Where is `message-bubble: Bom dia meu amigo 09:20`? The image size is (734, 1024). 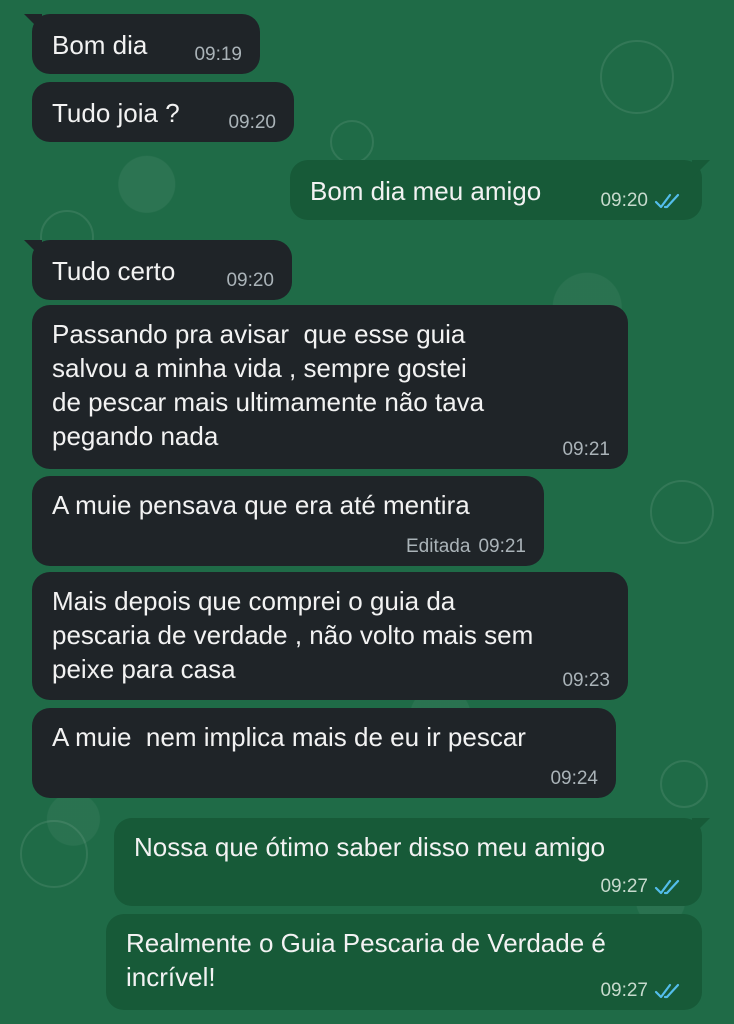 message-bubble: Bom dia meu amigo 09:20 is located at coordinates (500, 190).